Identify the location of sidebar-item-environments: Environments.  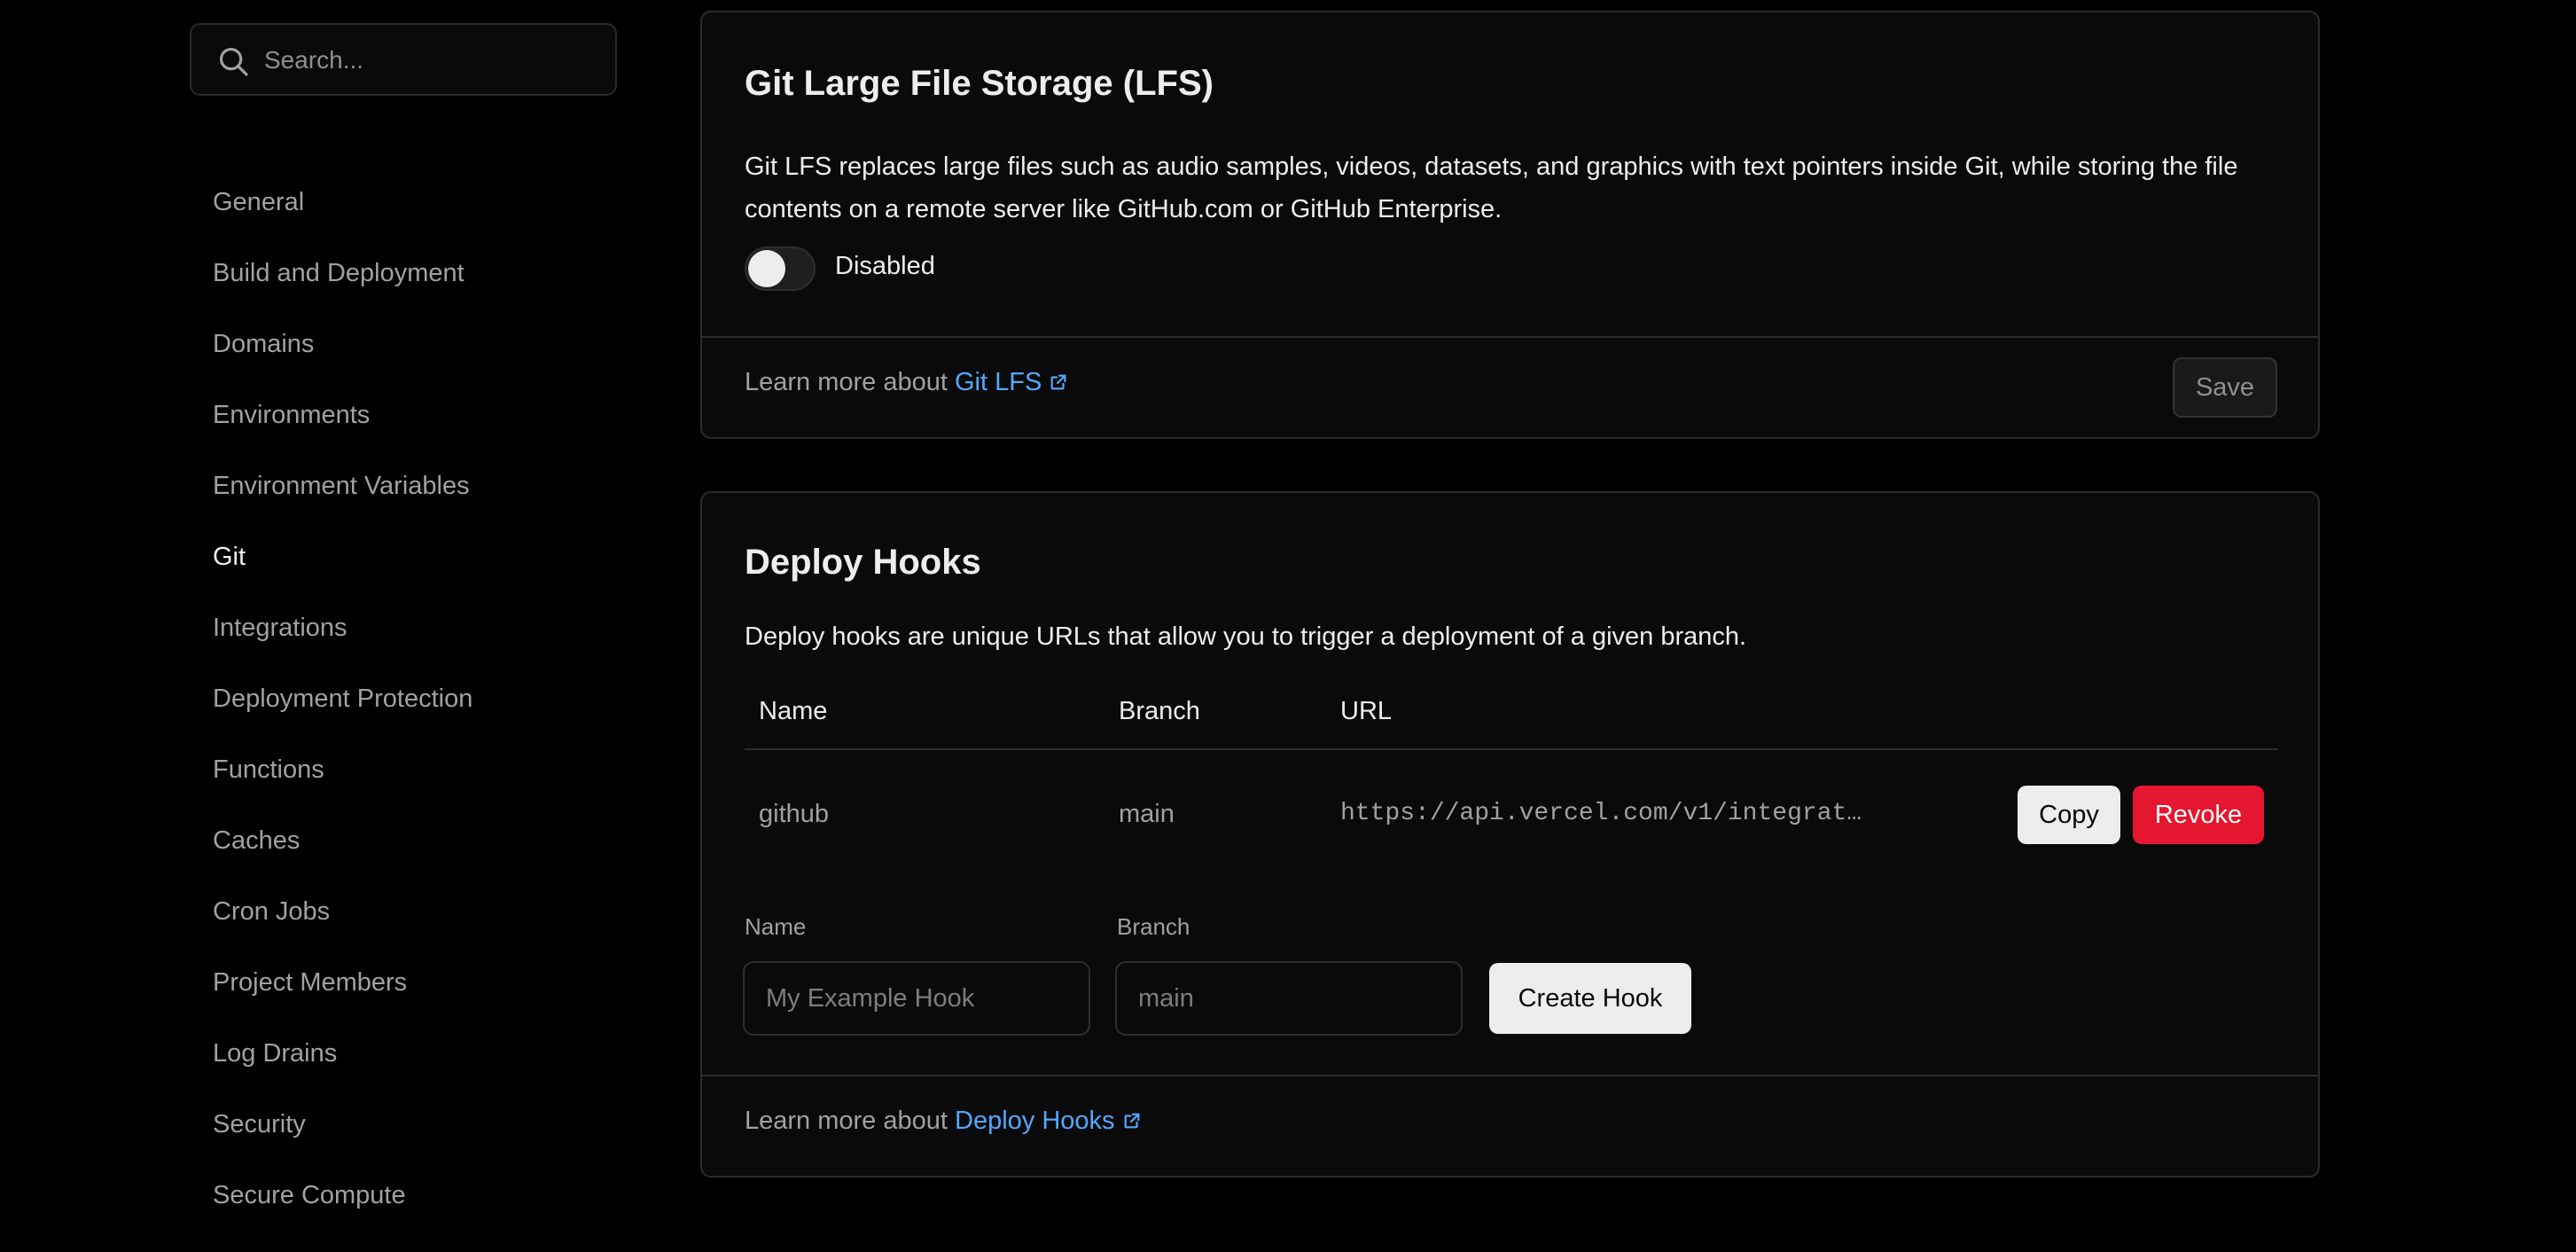
(342, 437).